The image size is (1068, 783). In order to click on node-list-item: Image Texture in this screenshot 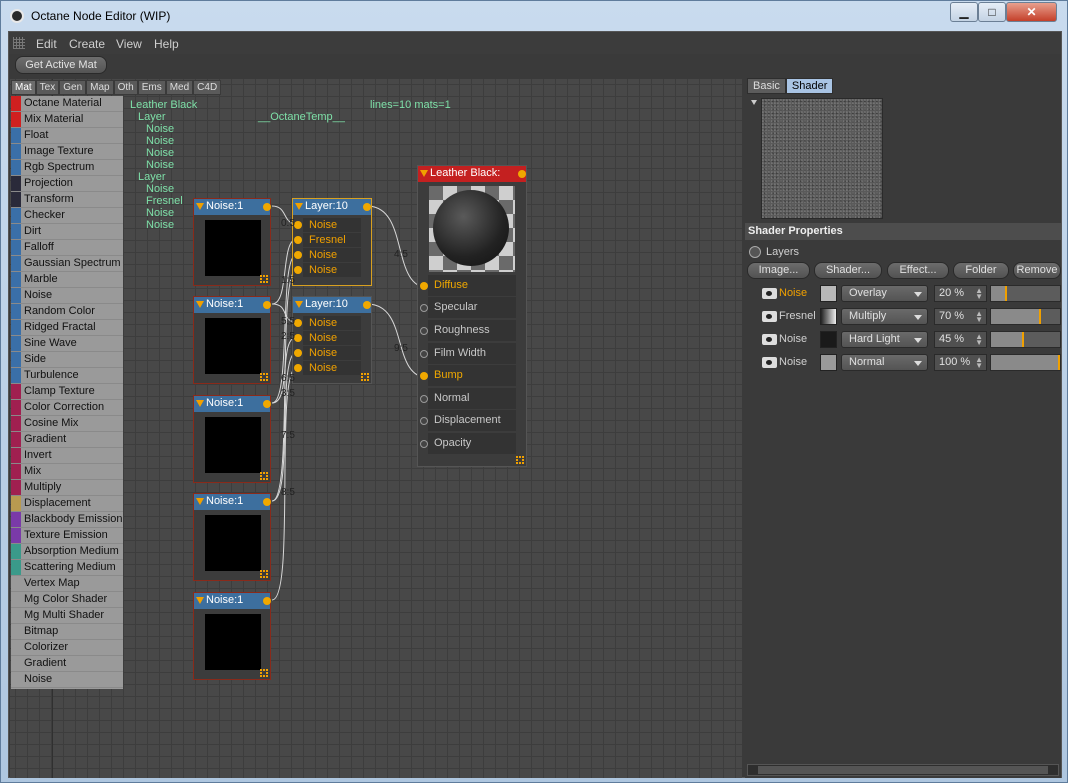, I will do `click(67, 152)`.